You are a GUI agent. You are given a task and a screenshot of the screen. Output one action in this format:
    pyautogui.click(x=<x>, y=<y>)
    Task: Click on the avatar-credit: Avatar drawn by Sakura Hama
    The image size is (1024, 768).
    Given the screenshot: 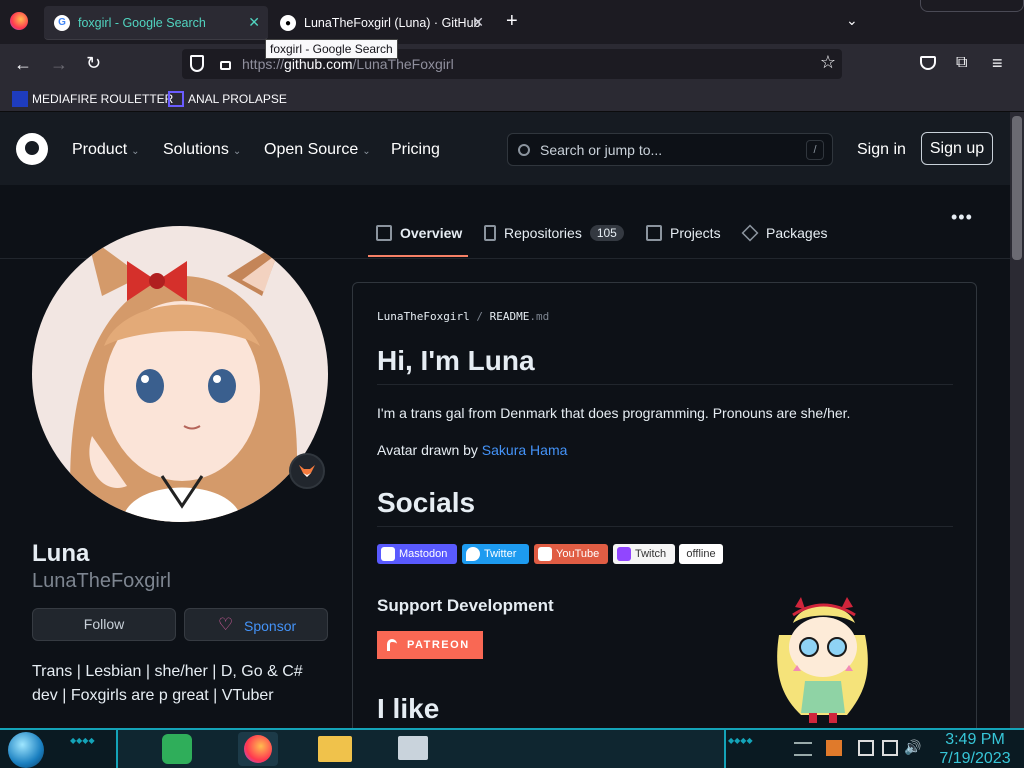 What is the action you would take?
    pyautogui.click(x=472, y=450)
    